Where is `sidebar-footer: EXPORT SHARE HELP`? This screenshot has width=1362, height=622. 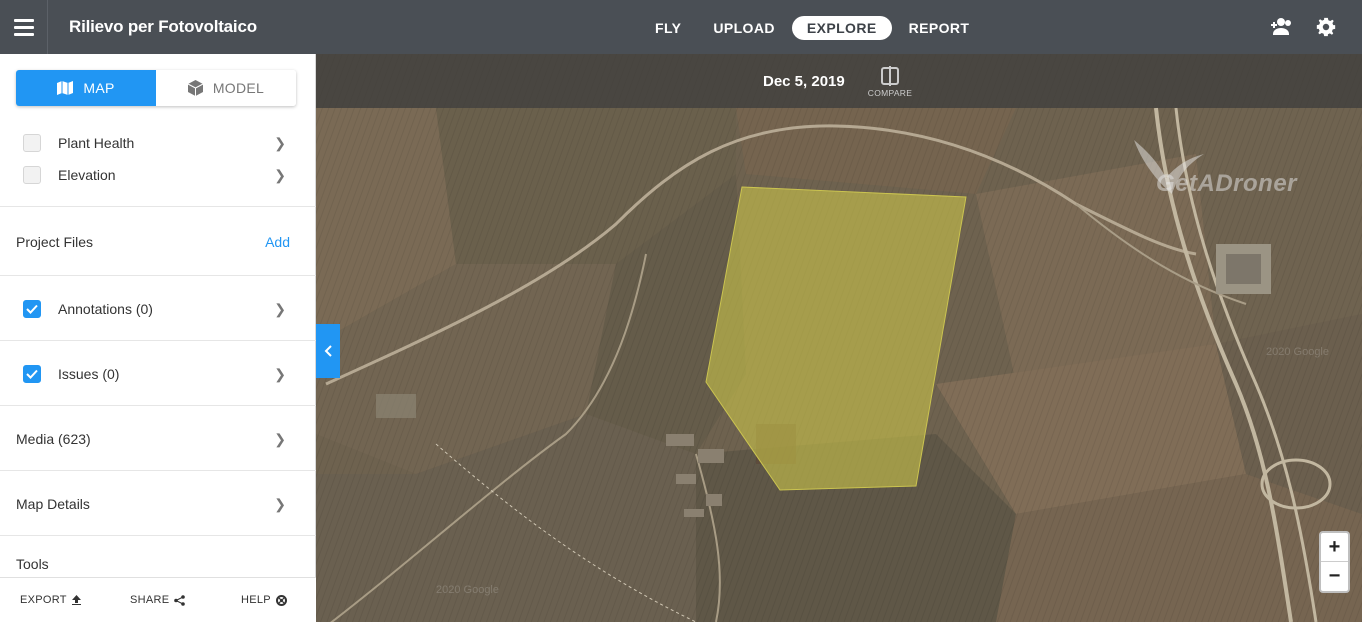
sidebar-footer: EXPORT SHARE HELP is located at coordinates (158, 599).